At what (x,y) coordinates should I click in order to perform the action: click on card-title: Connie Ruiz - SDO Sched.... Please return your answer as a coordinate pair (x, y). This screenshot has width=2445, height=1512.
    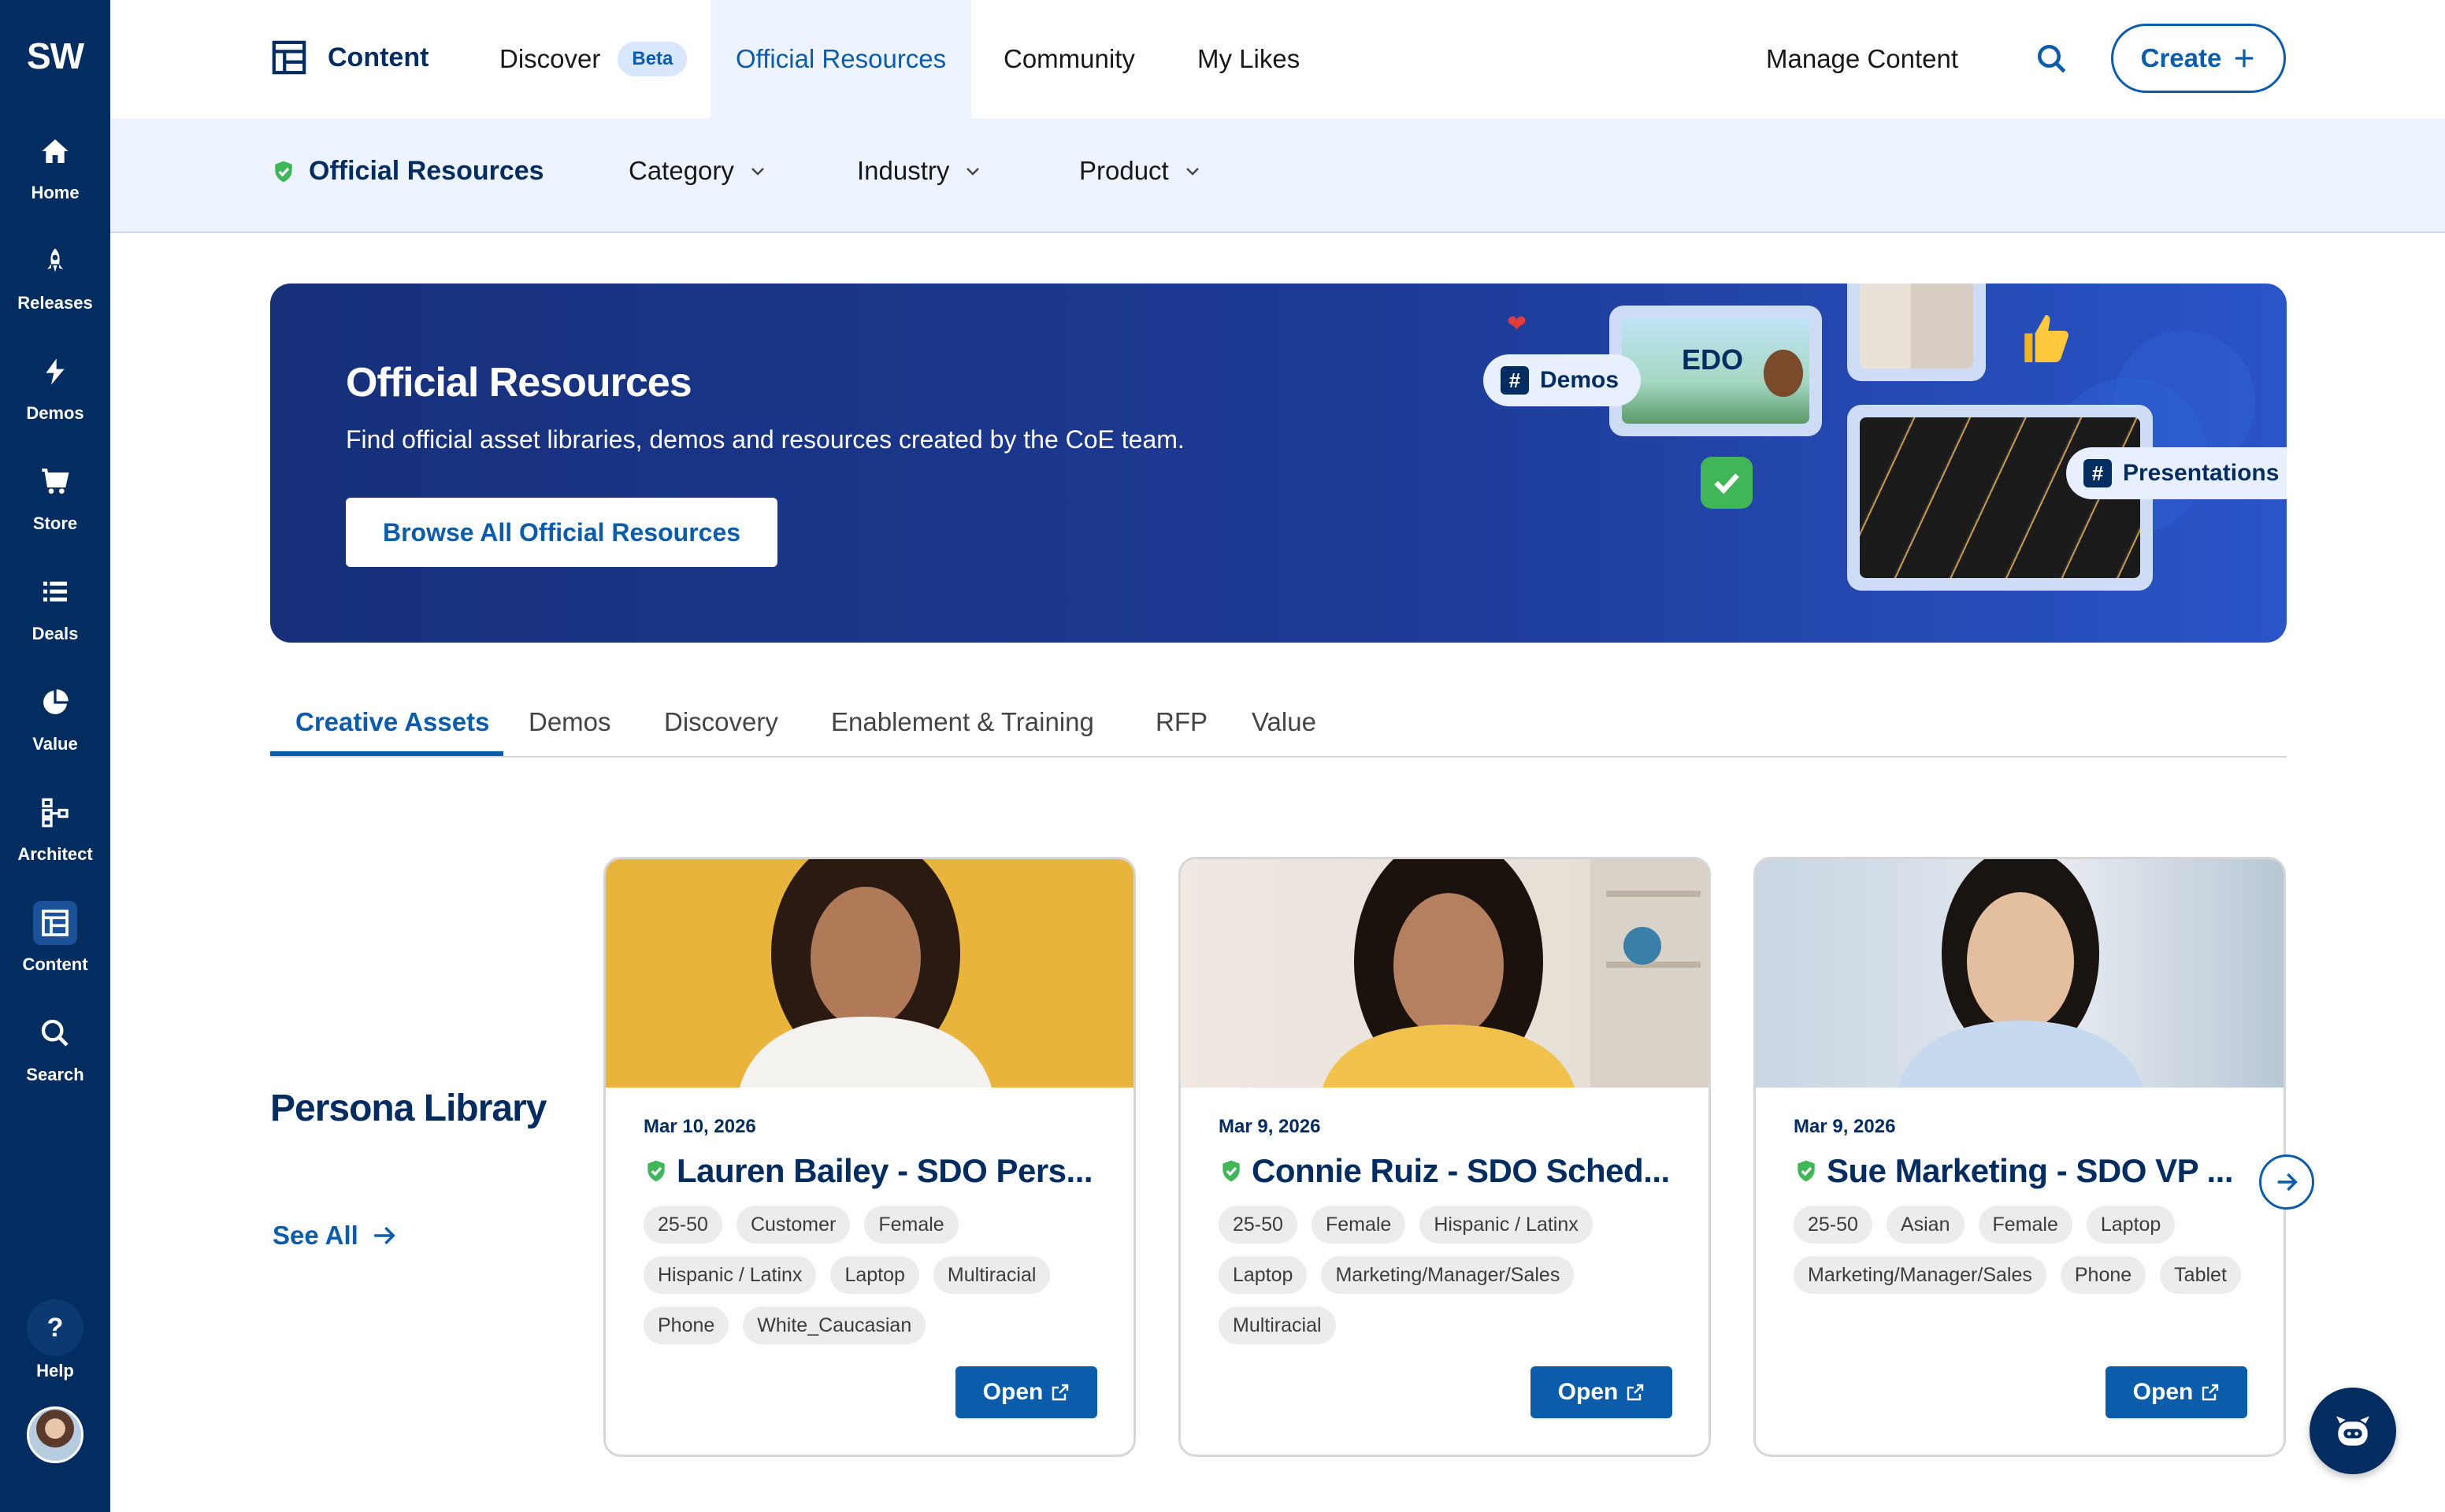
    Looking at the image, I should click on (1455, 1171).